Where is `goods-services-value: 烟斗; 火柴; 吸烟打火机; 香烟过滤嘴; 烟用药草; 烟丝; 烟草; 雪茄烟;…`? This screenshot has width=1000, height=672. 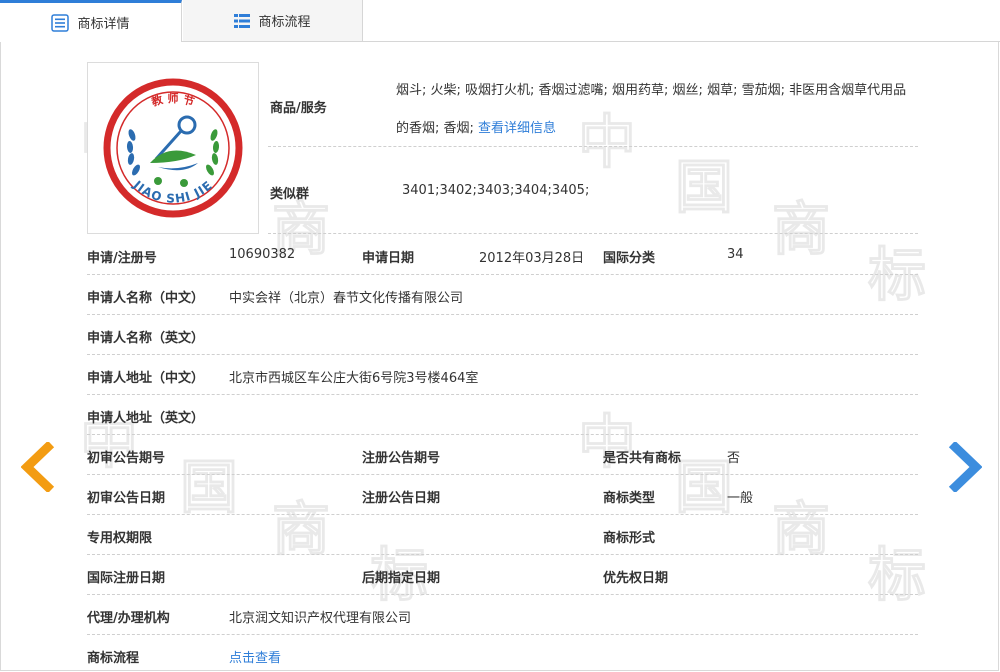
goods-services-value: 烟斗; 火柴; 吸烟打火机; 香烟过滤嘴; 烟用药草; 烟丝; 烟草; 雪茄烟;… is located at coordinates (653, 110).